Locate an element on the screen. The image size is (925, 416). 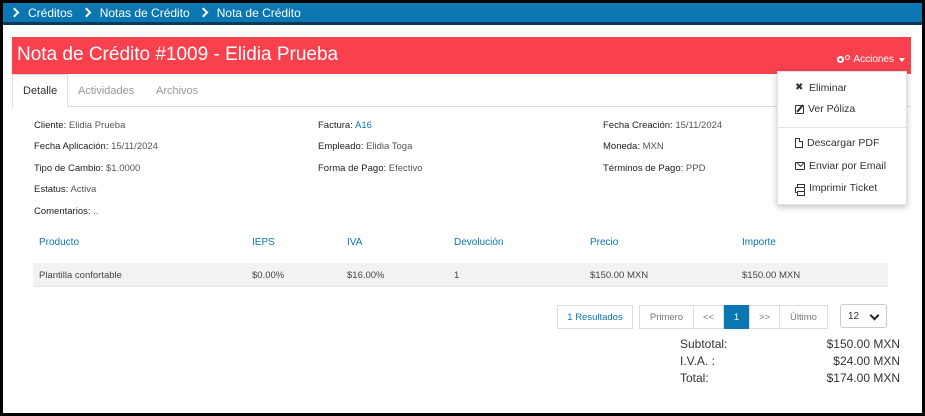
menu-item-label: Imprimir Ticket is located at coordinates (843, 188).